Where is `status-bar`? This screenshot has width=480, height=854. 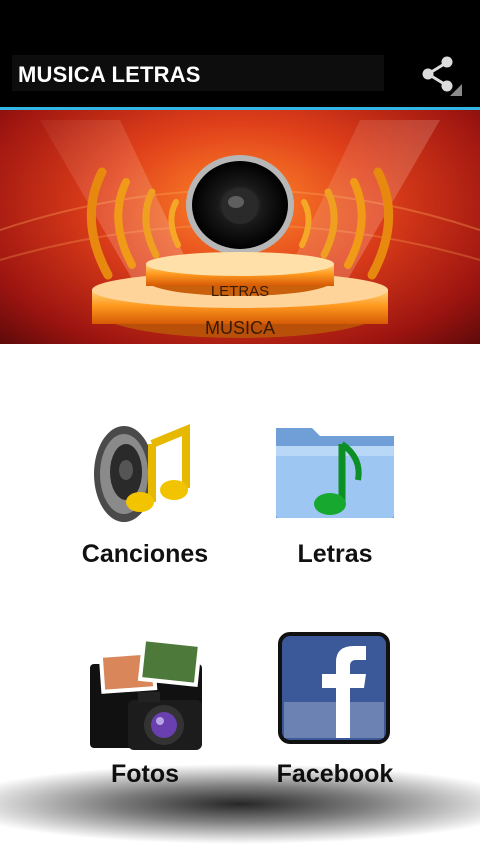
status-bar is located at coordinates (240, 19).